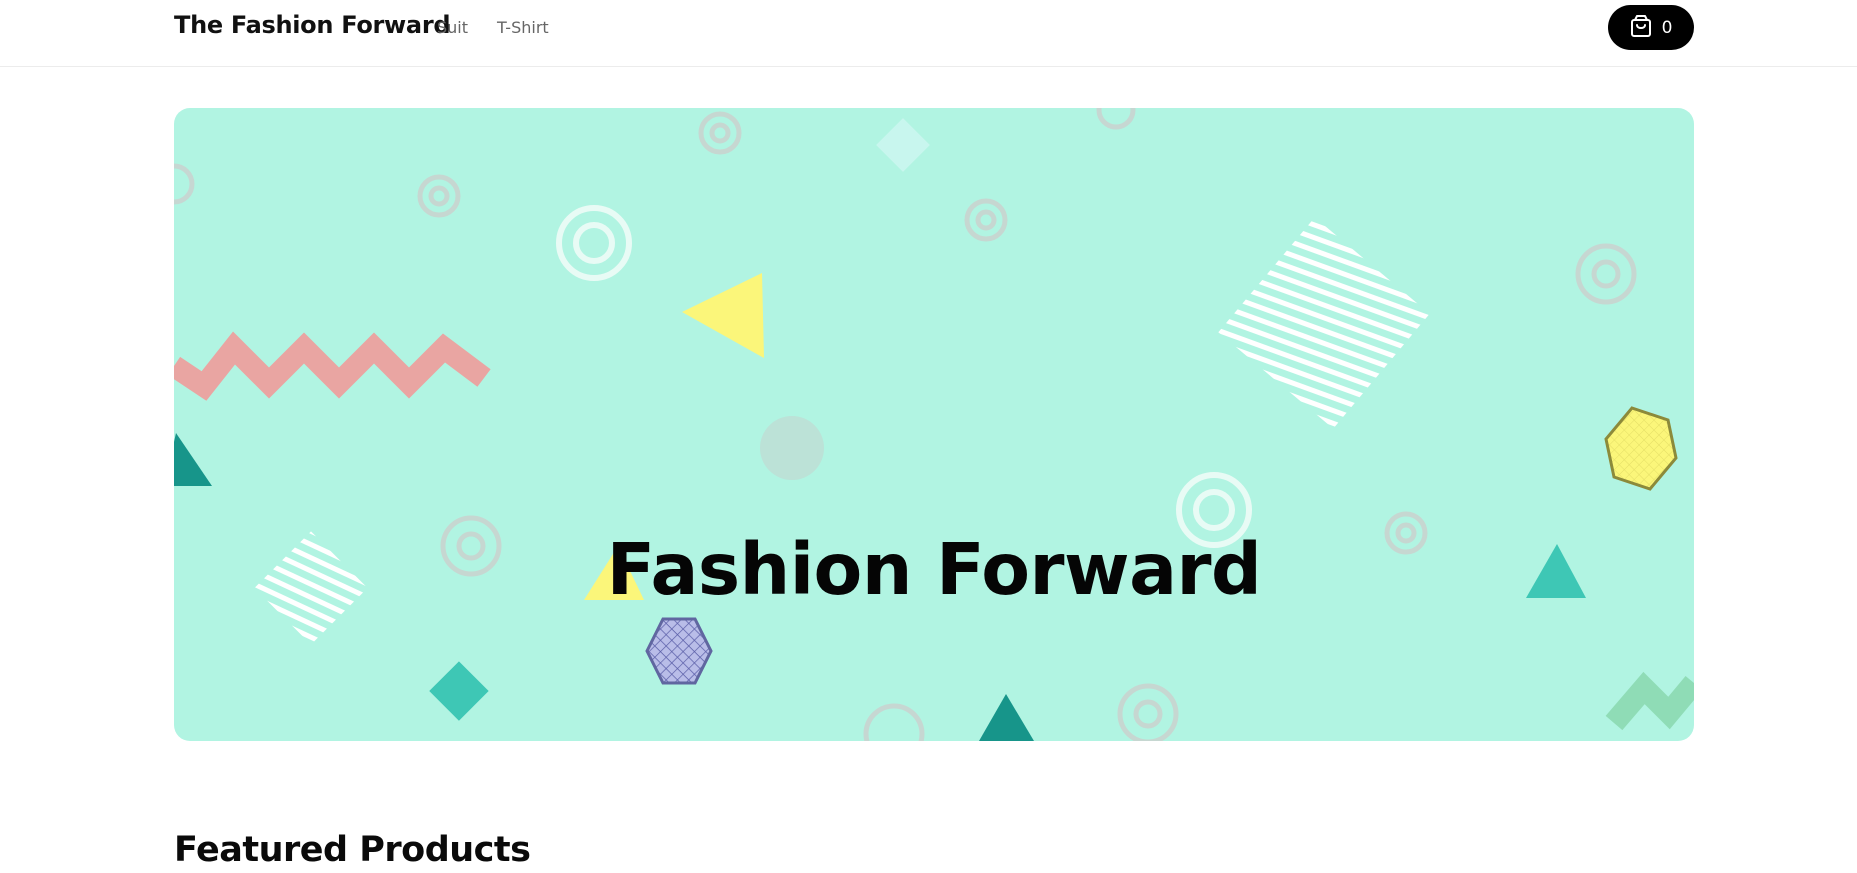 The height and width of the screenshot is (873, 1857). I want to click on top-navbar: The Fashion Forward Suit T-Shirt 0, so click(928, 33).